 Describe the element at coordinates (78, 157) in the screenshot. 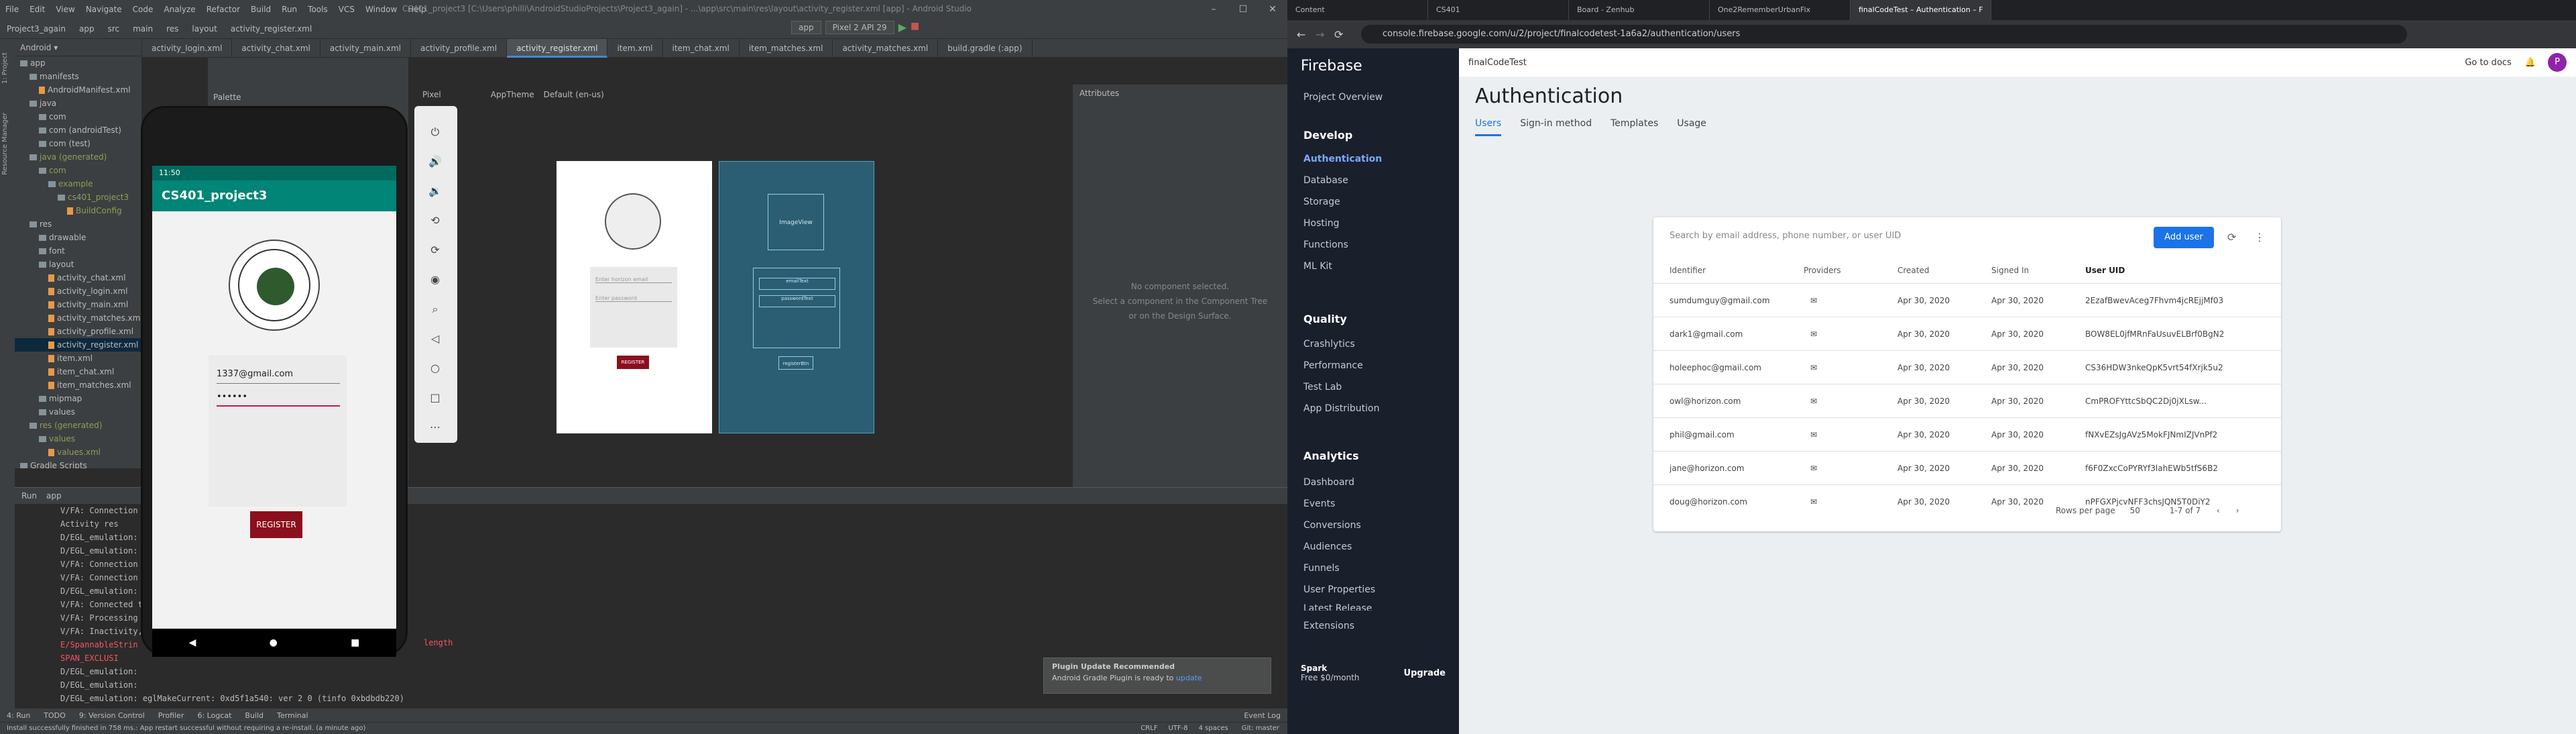

I see `tree-item: java (generated)` at that location.